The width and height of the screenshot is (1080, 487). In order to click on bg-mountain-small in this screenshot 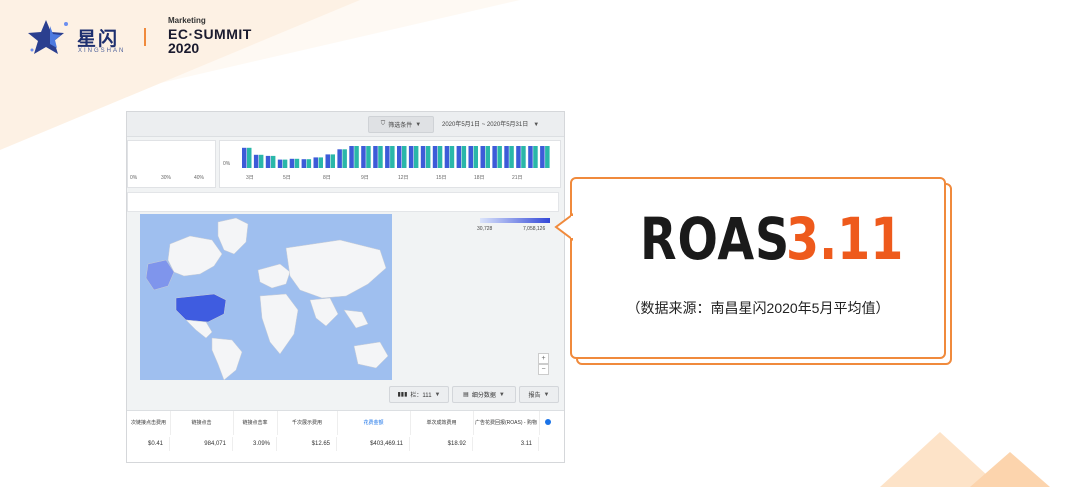, I will do `click(1010, 469)`.